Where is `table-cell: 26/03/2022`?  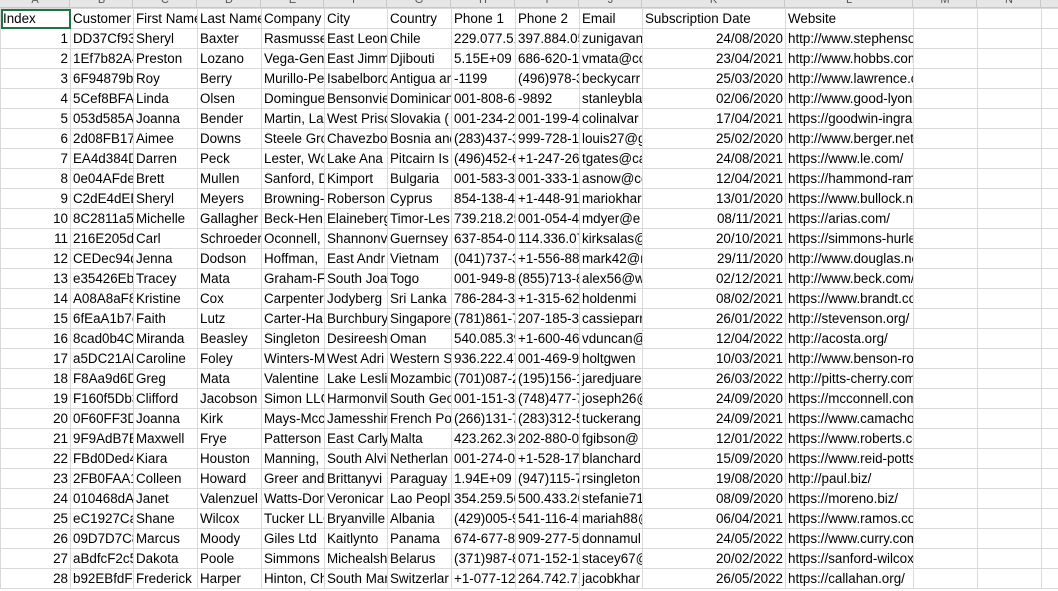
table-cell: 26/03/2022 is located at coordinates (714, 378).